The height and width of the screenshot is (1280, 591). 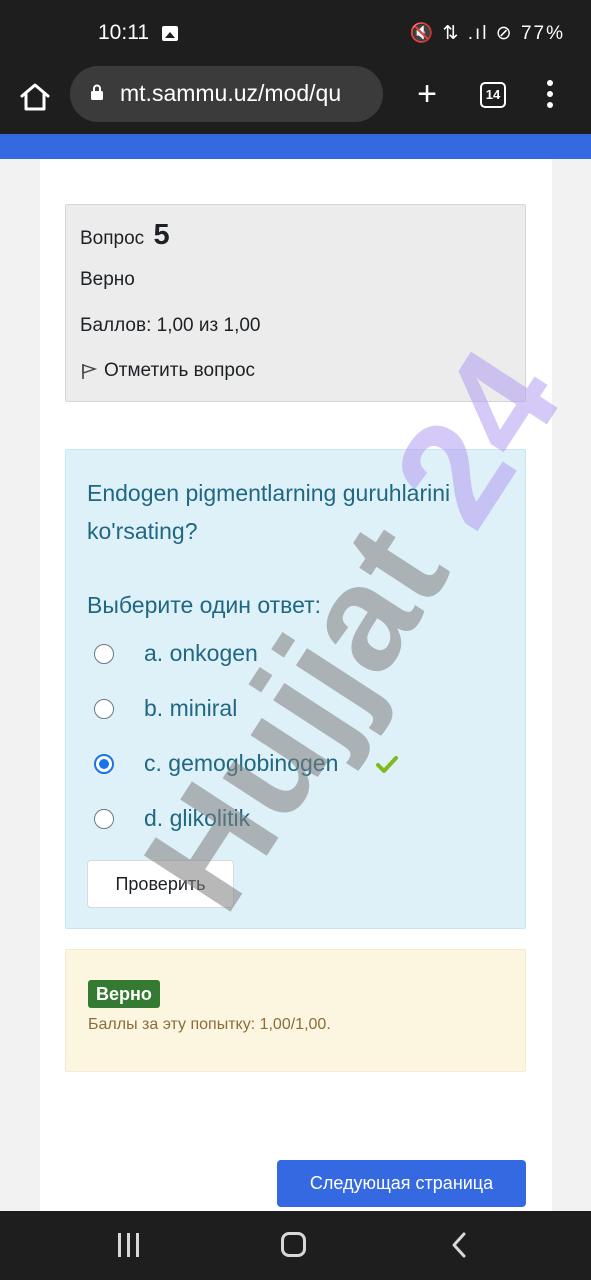 I want to click on answer-label: c. gemoglobinogen, so click(x=241, y=763).